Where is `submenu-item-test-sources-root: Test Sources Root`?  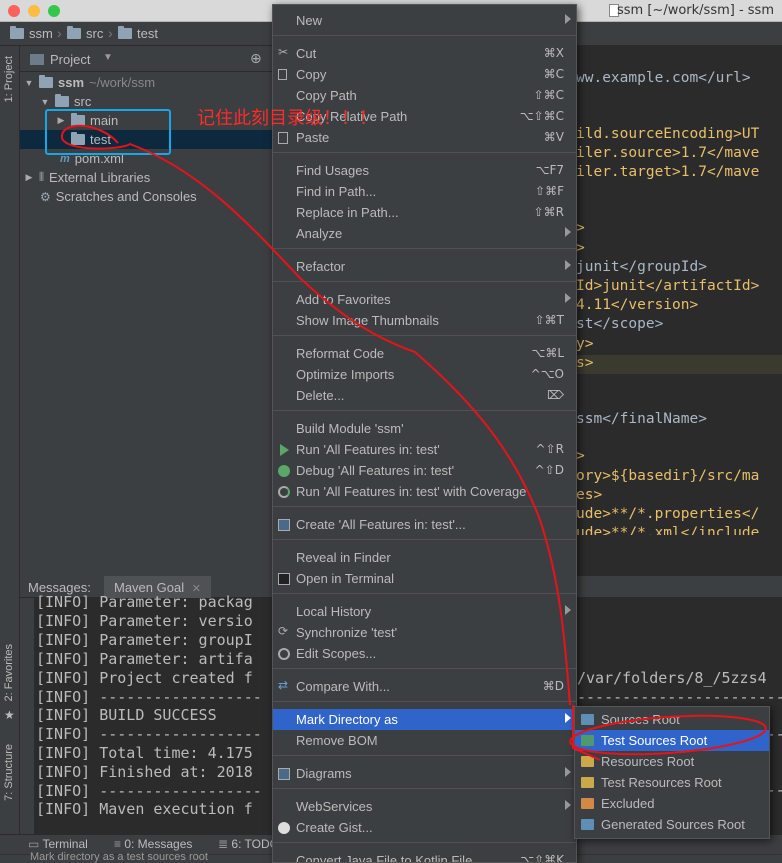
submenu-item-test-sources-root: Test Sources Root is located at coordinates (672, 740).